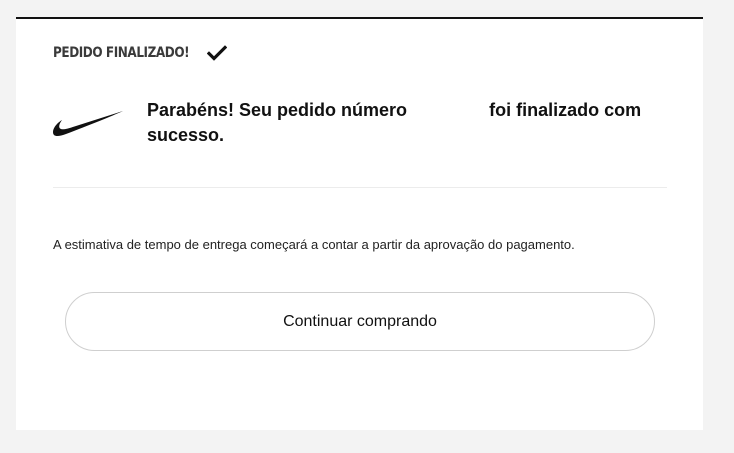  What do you see at coordinates (217, 53) in the screenshot?
I see `check-icon` at bounding box center [217, 53].